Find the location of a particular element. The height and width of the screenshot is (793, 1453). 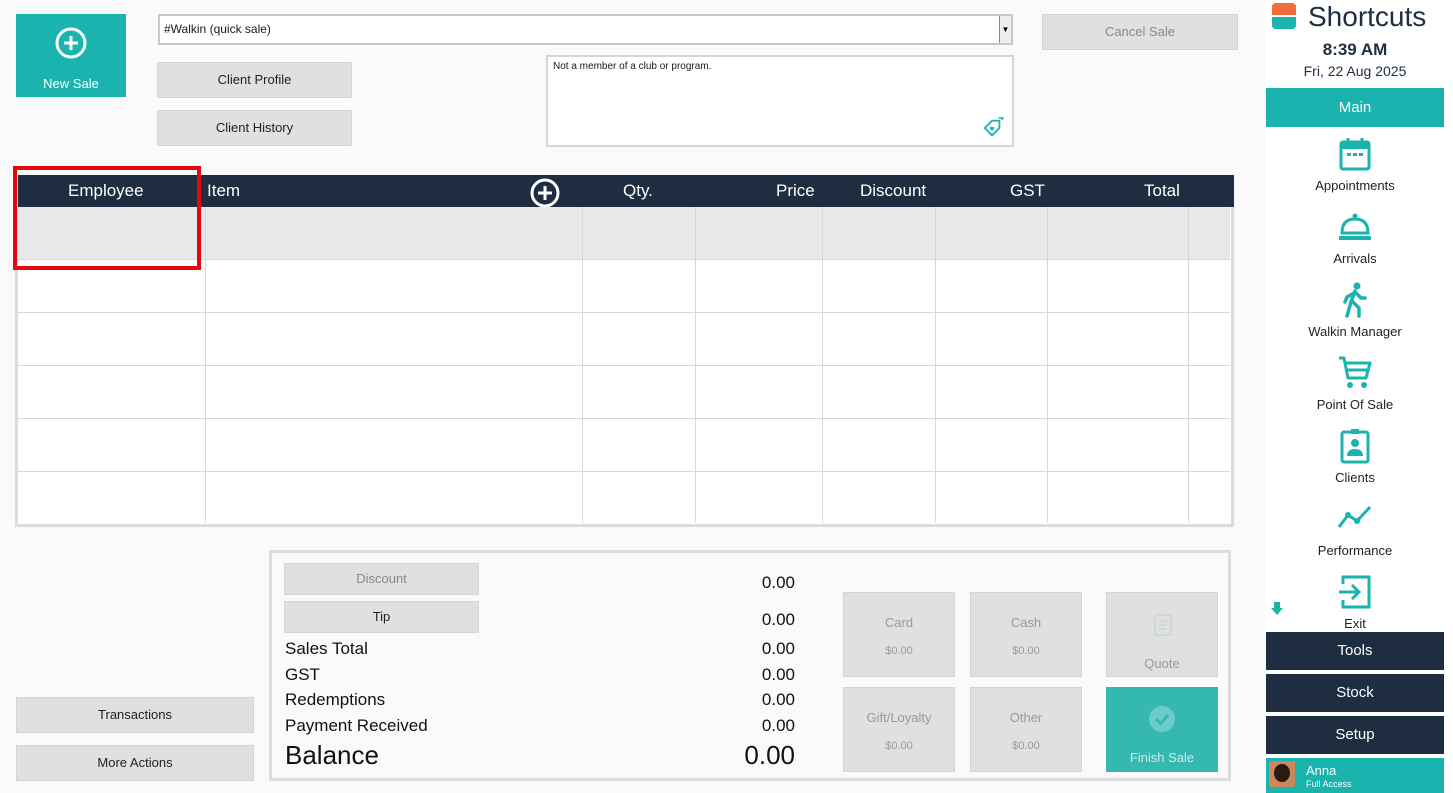

user-role: Full Access is located at coordinates (1329, 784).